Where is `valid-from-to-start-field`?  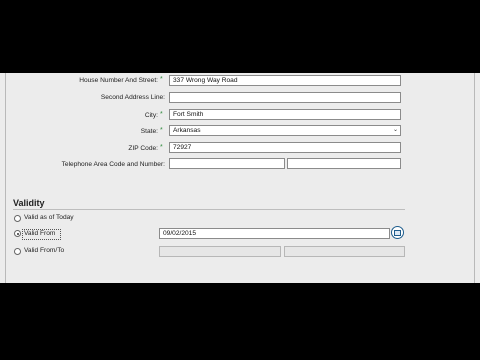
valid-from-to-start-field is located at coordinates (220, 251).